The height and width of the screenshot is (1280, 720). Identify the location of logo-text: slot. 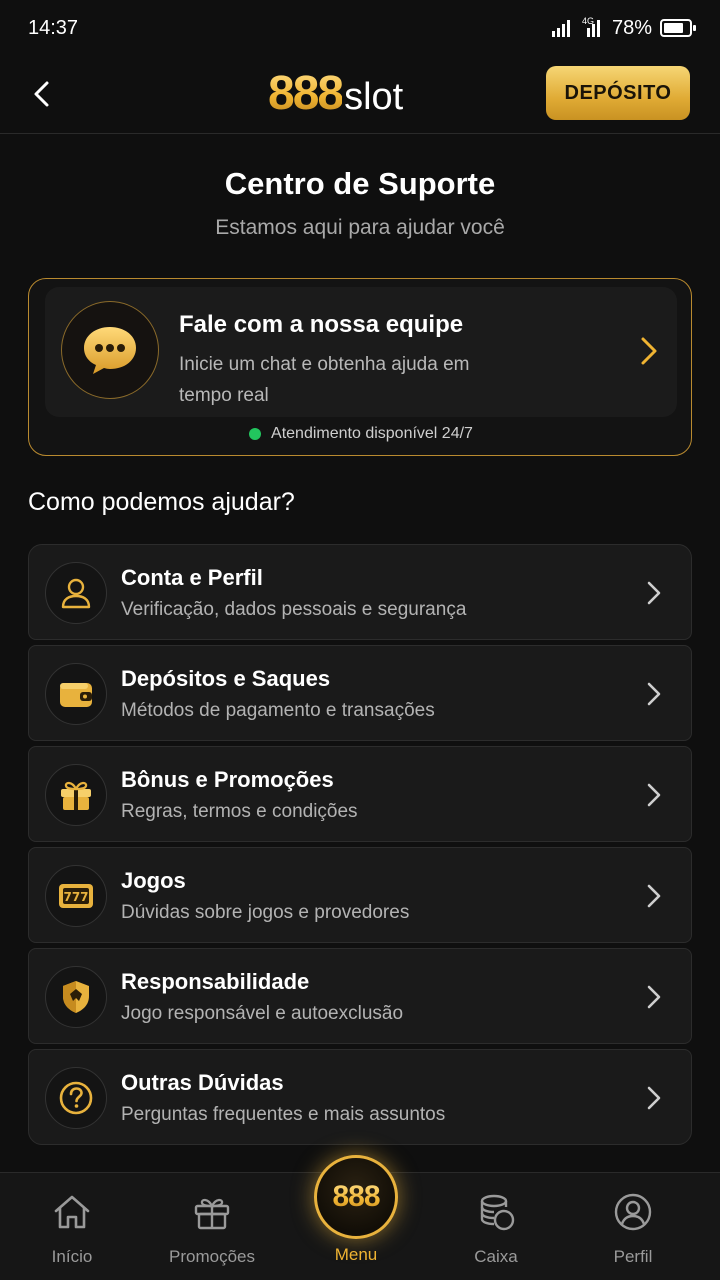
(374, 97).